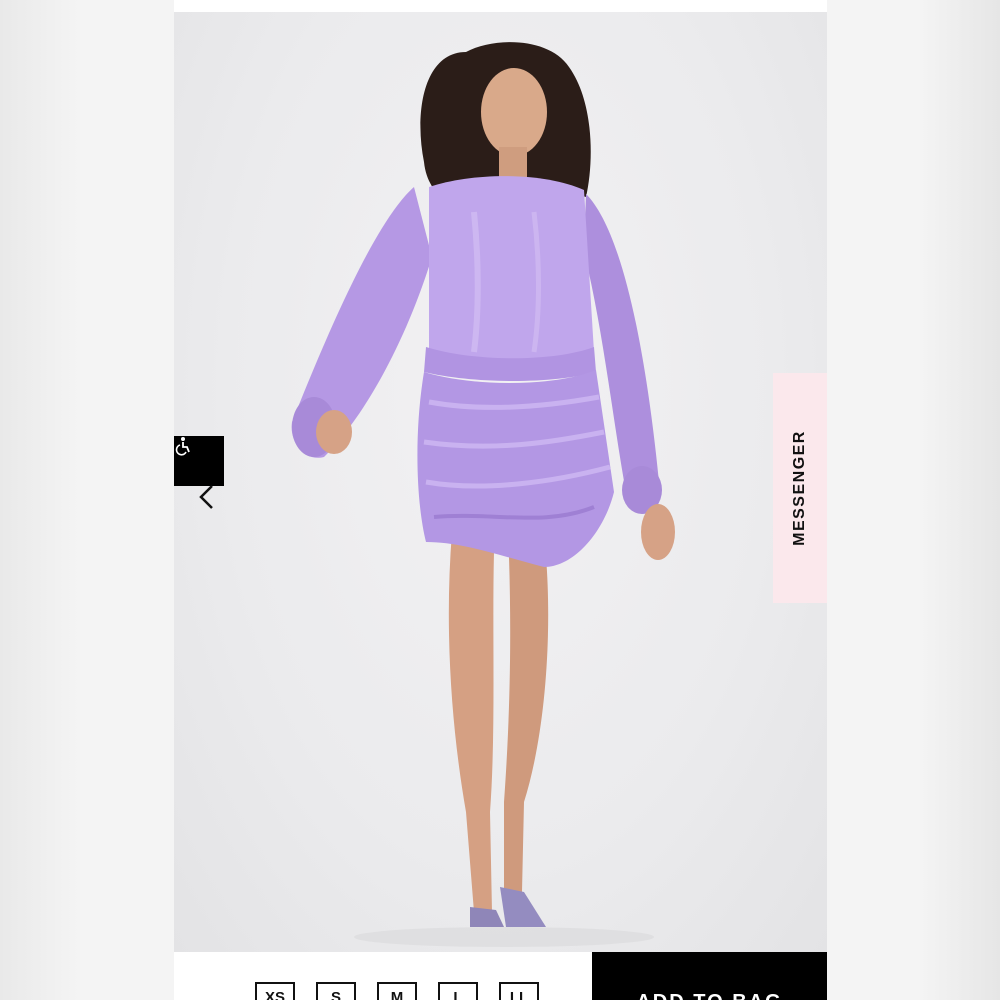  I want to click on messenger-tab: MESSENGER, so click(800, 488).